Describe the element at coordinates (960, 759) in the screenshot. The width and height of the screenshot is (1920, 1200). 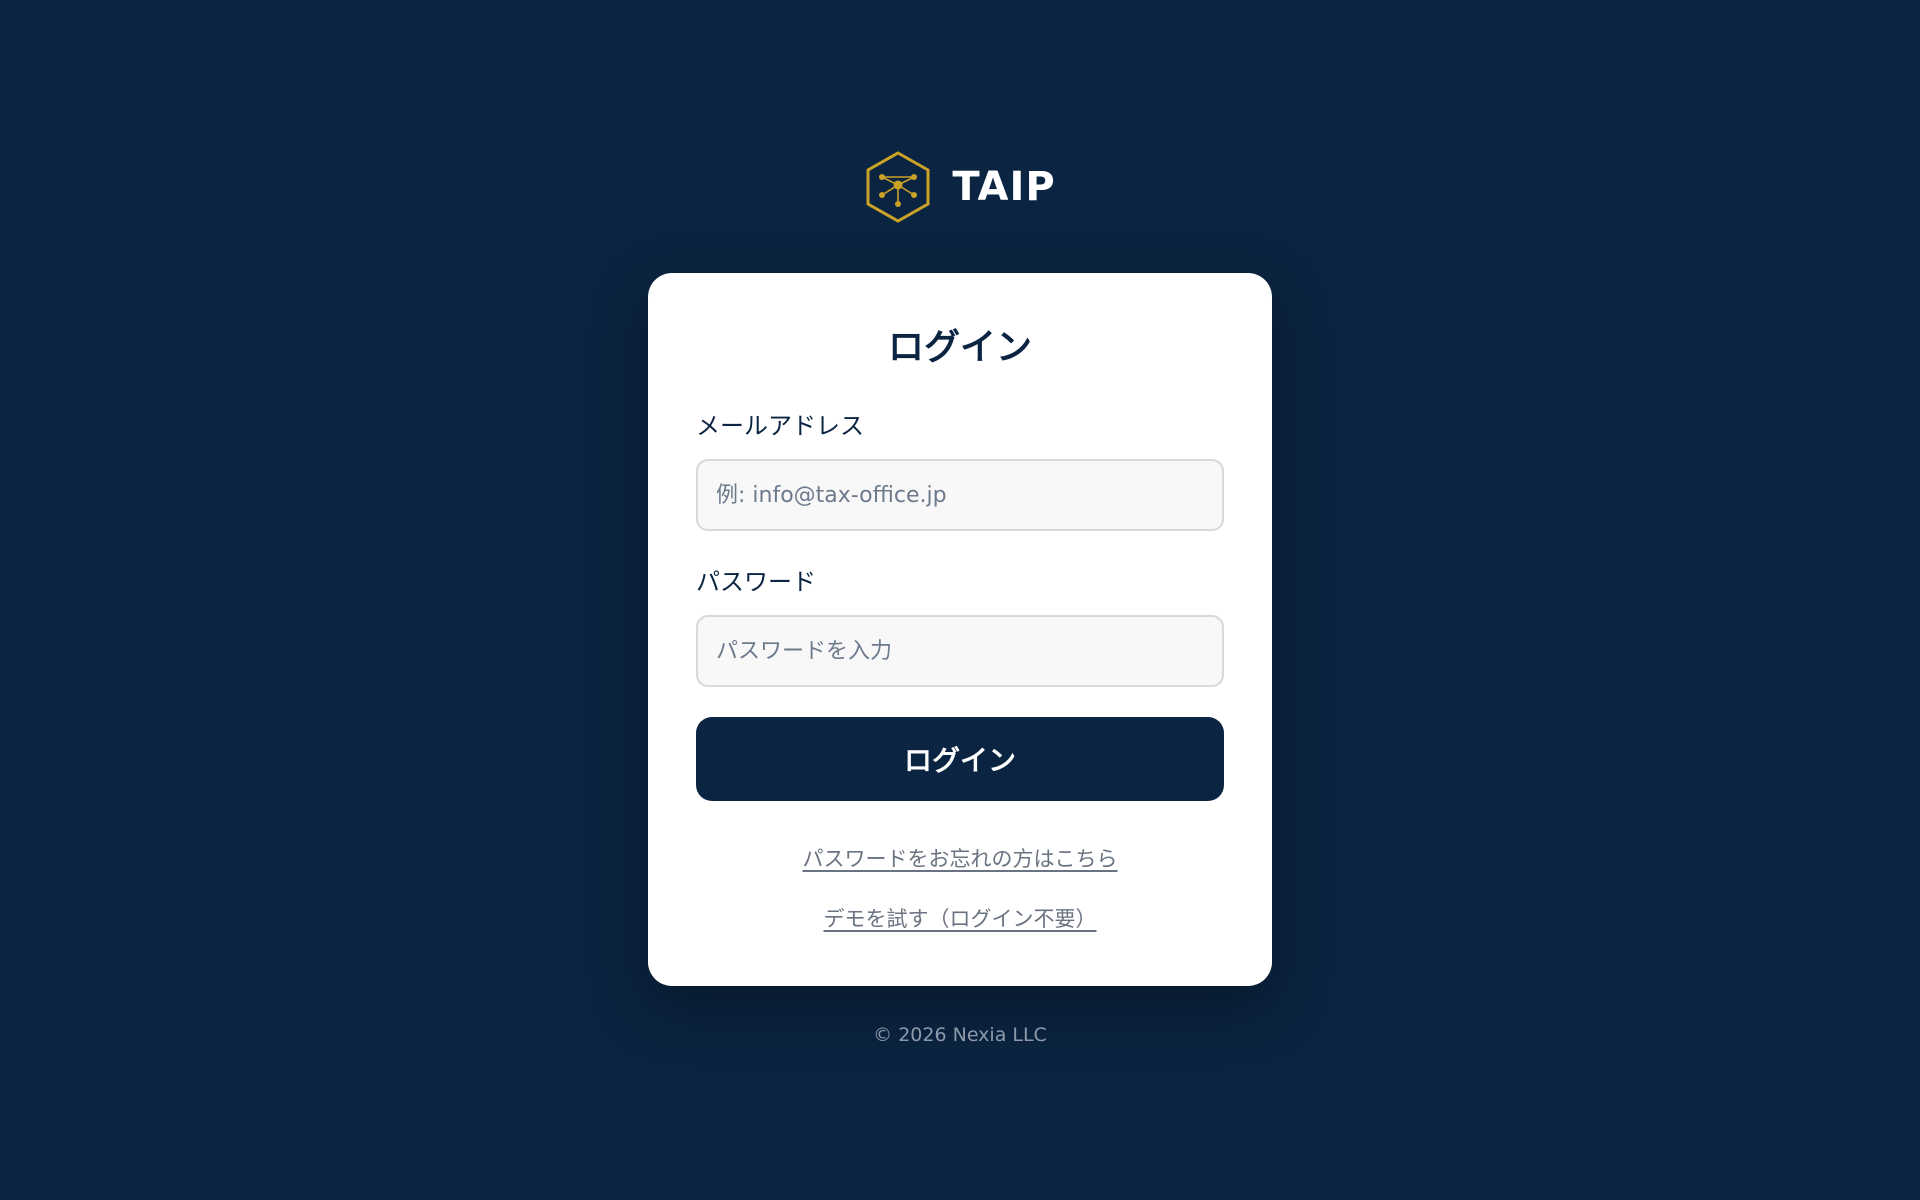
I see `login-button: ログイン` at that location.